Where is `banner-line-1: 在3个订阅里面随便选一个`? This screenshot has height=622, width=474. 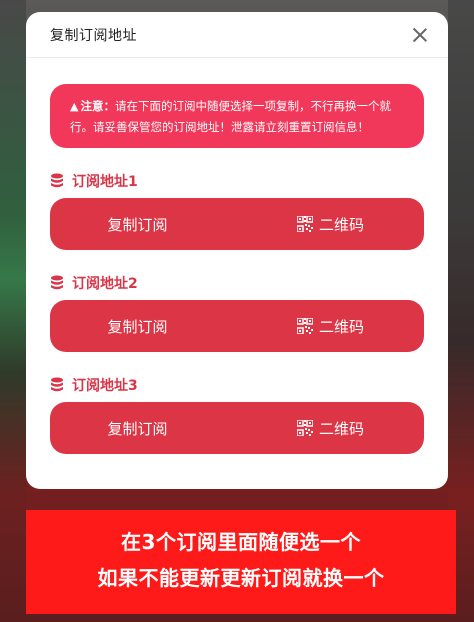
banner-line-1: 在3个订阅里面随便选一个 is located at coordinates (241, 542).